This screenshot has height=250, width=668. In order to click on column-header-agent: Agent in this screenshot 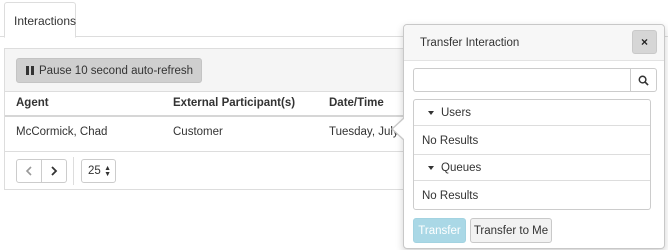, I will do `click(32, 103)`.